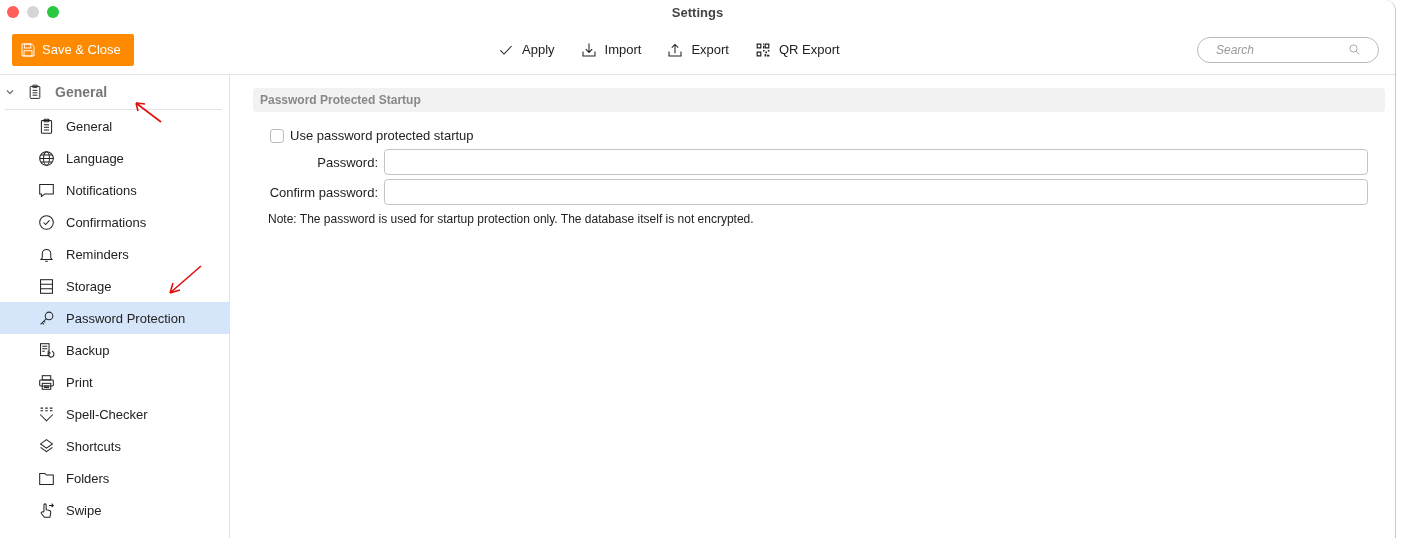 The image size is (1402, 538). What do you see at coordinates (611, 49) in the screenshot?
I see `import-button: Import` at bounding box center [611, 49].